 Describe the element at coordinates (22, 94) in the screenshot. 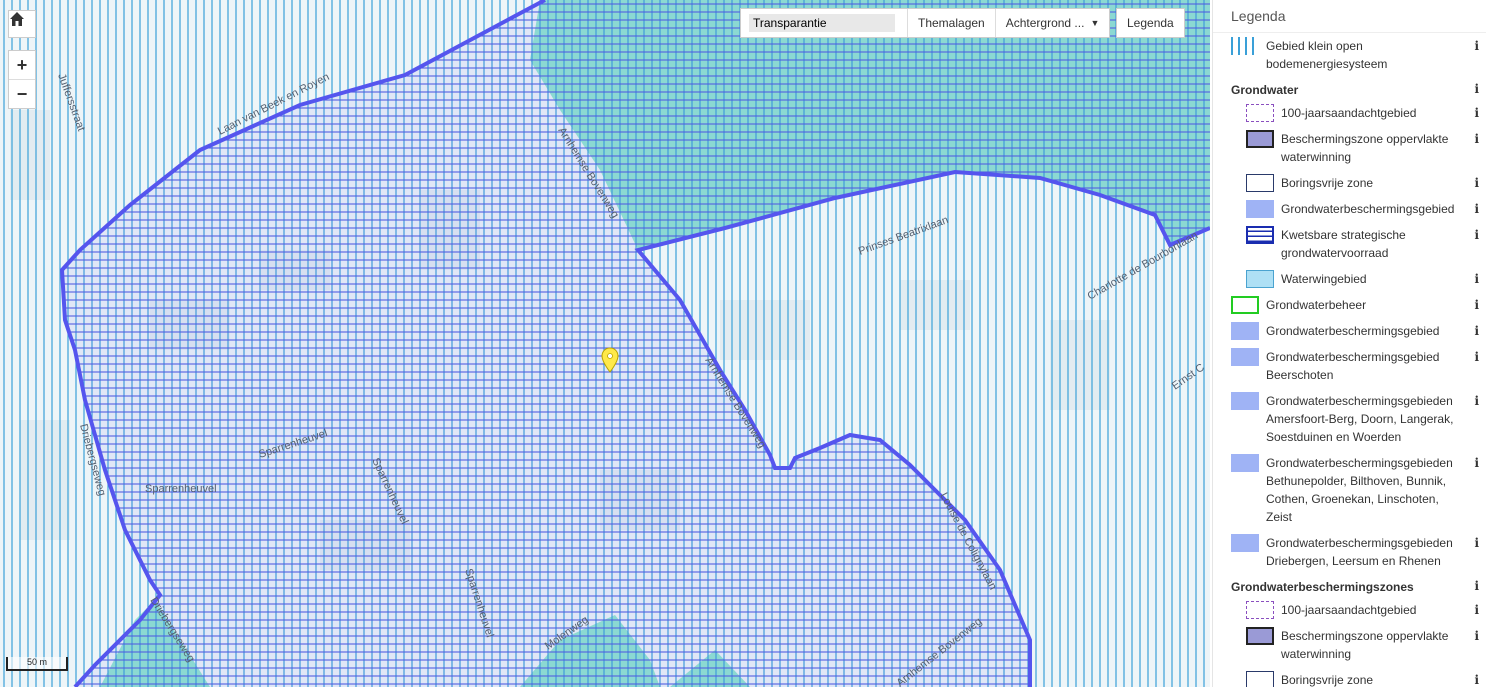

I see `zoom-out-button: −` at that location.